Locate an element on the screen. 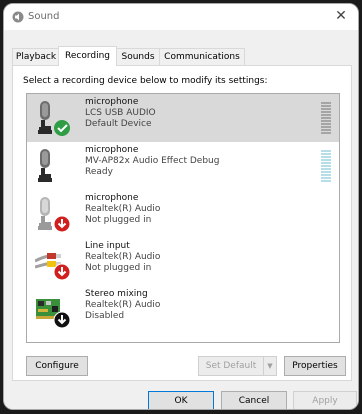 The width and height of the screenshot is (362, 414). tab-sounds: Sounds is located at coordinates (138, 56).